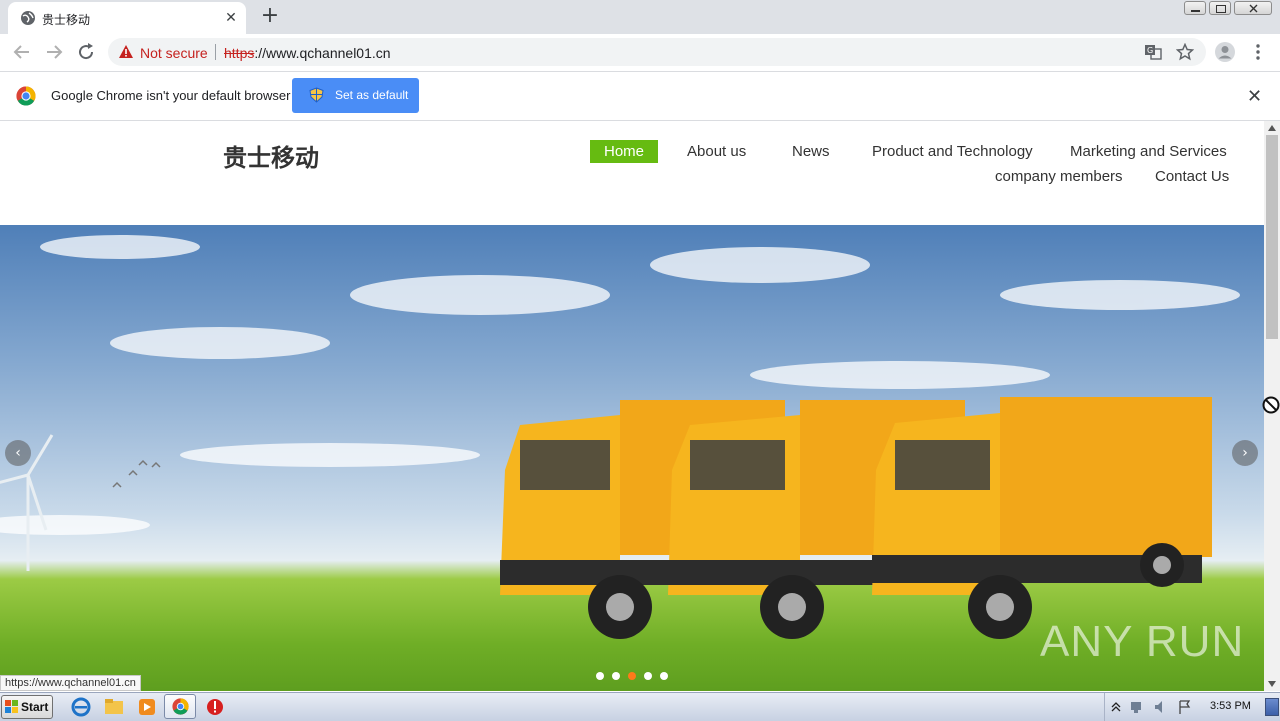 The width and height of the screenshot is (1280, 721). I want to click on more-menu-icon, so click(1258, 52).